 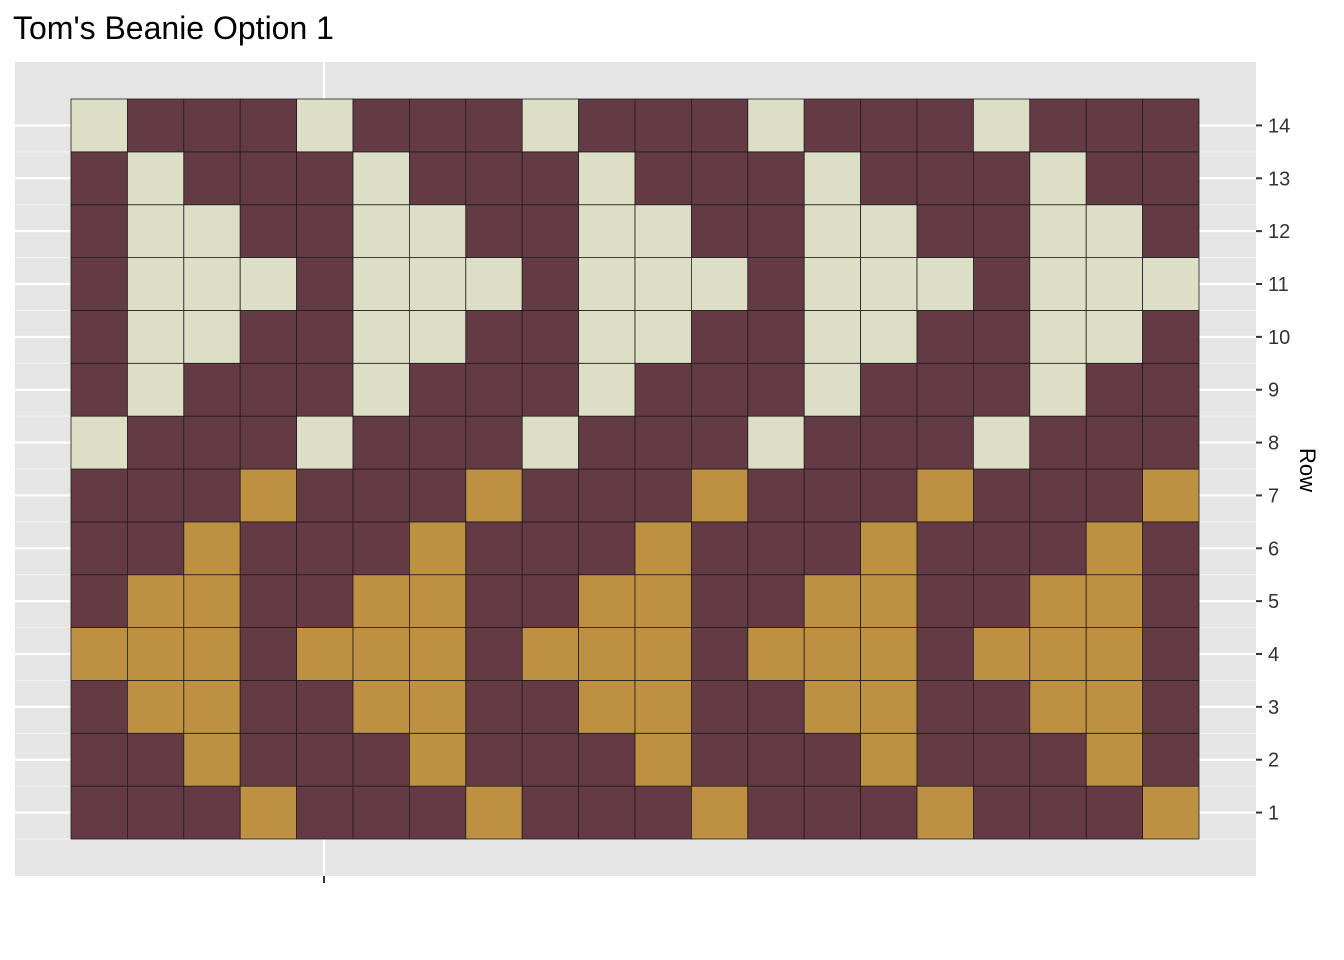 What do you see at coordinates (1279, 126) in the screenshot?
I see `y-tick-label: 14` at bounding box center [1279, 126].